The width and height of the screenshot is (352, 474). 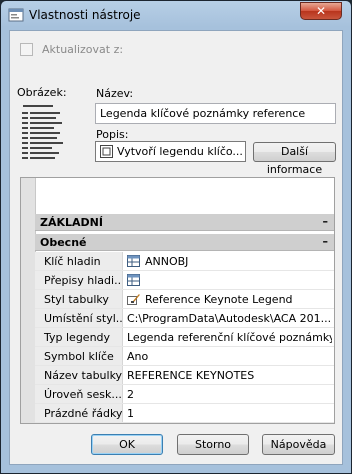 What do you see at coordinates (79, 375) in the screenshot?
I see `property-key: Název tabulky` at bounding box center [79, 375].